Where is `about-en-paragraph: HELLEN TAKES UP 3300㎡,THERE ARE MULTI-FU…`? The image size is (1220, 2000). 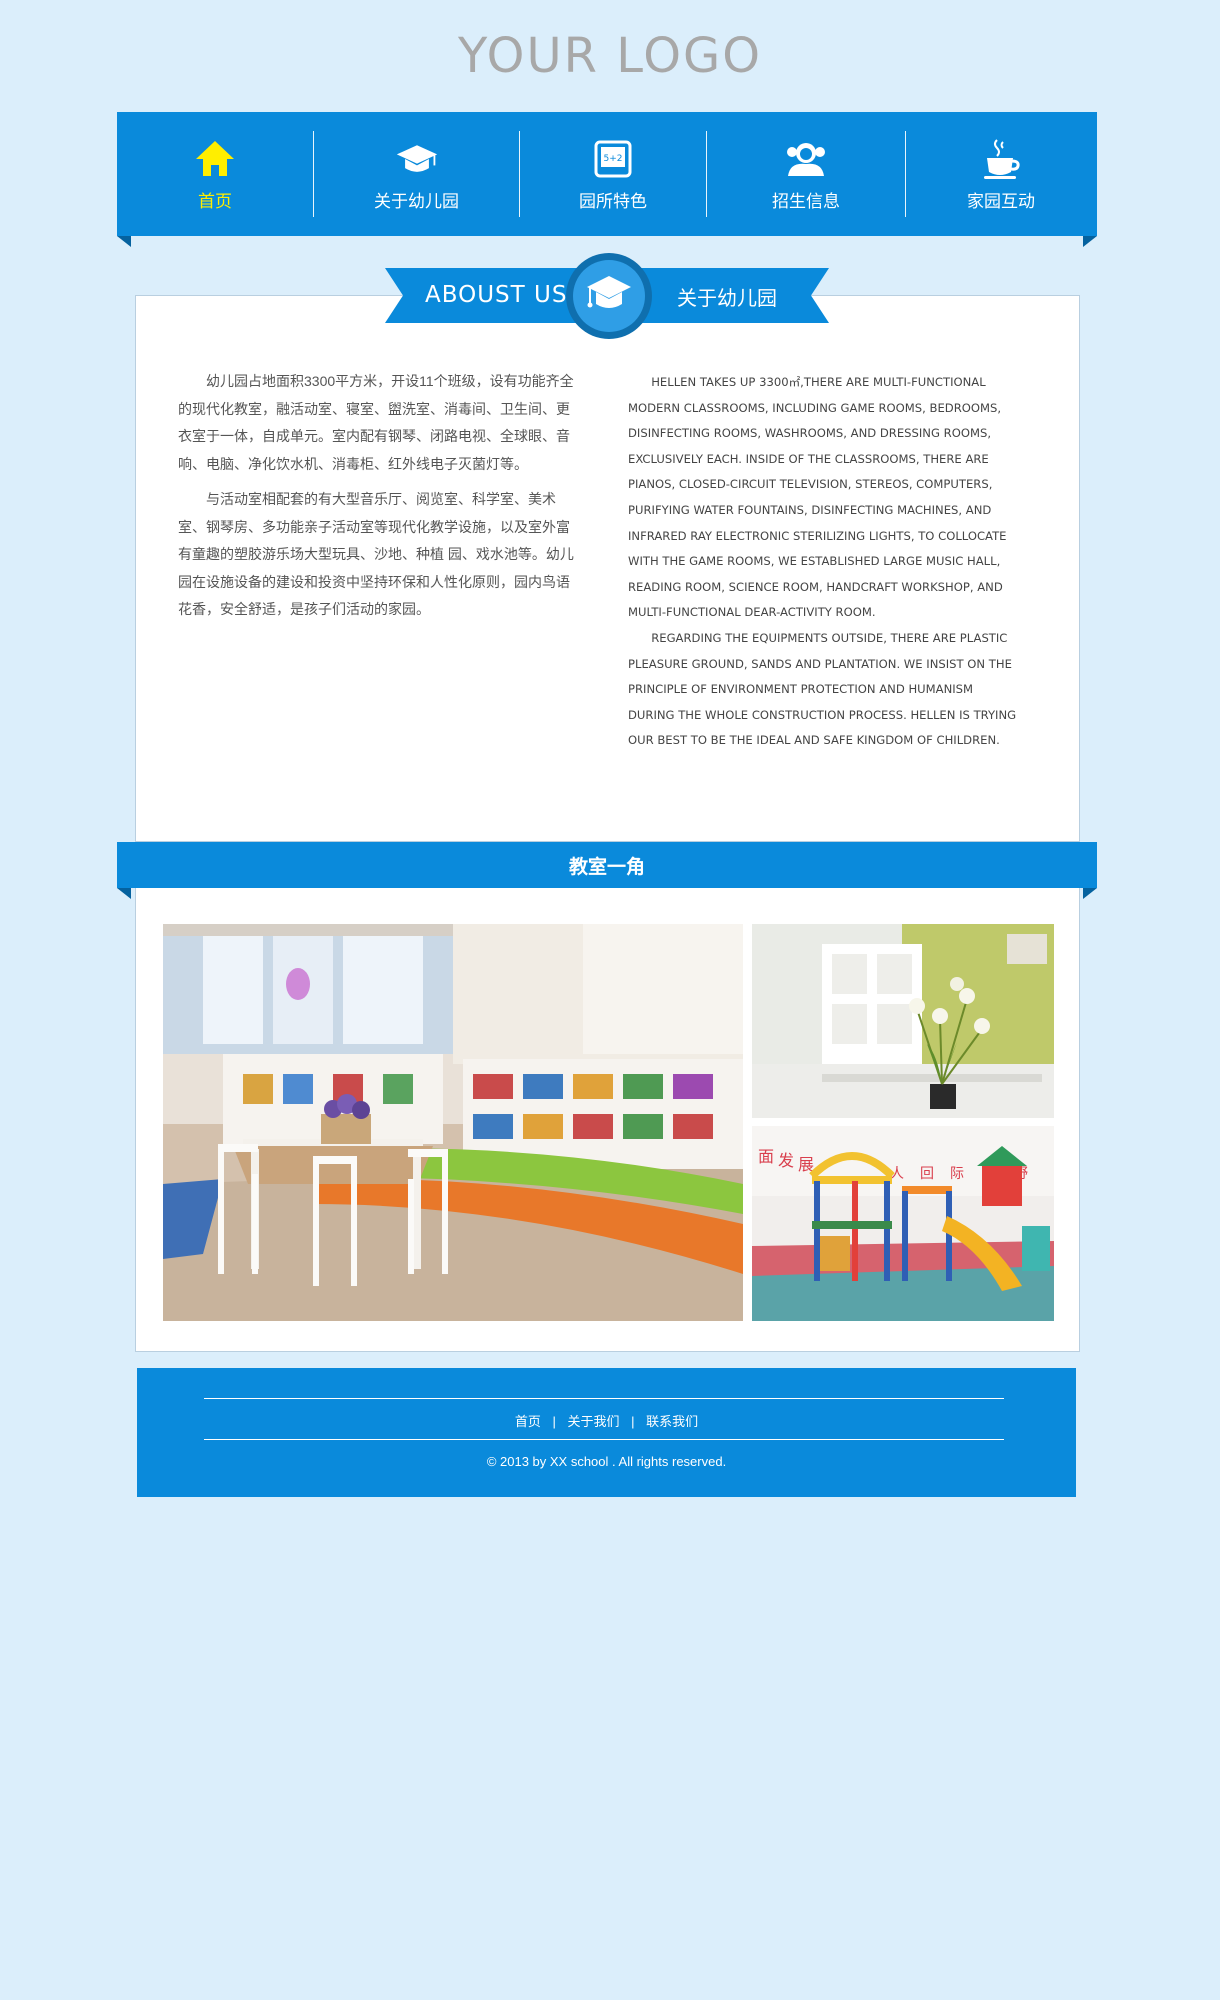 about-en-paragraph: HELLEN TAKES UP 3300㎡,THERE ARE MULTI-FU… is located at coordinates (817, 497).